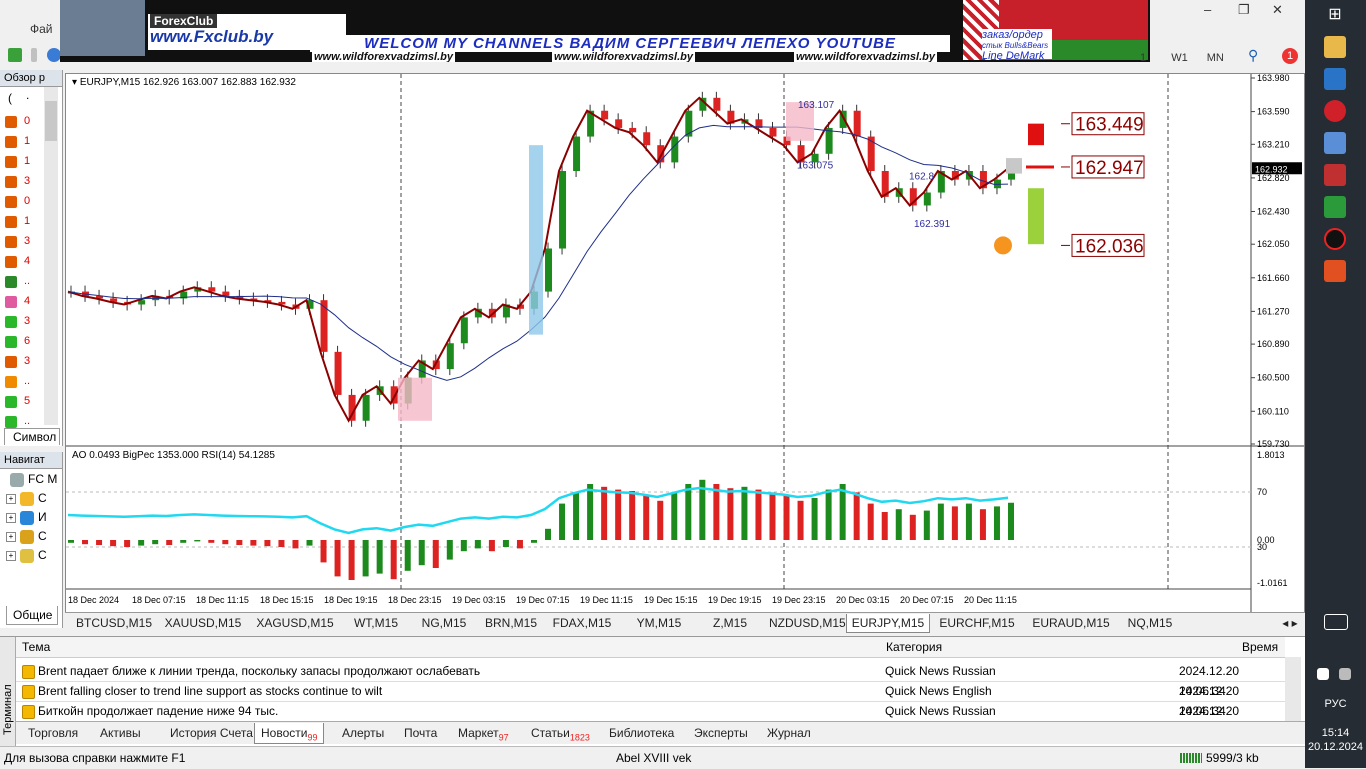 The width and height of the screenshot is (1366, 769). I want to click on terminal-tab: Почта, so click(420, 733).